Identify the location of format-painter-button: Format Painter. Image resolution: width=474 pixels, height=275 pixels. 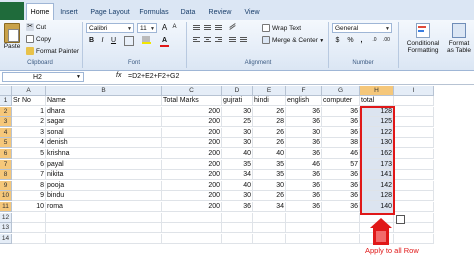
(52, 52).